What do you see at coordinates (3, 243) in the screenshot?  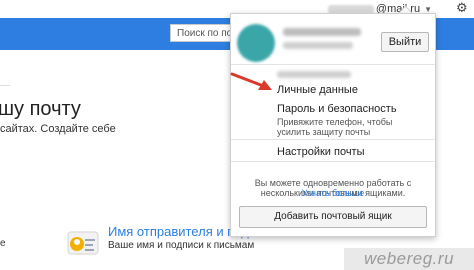 I see `partial-text: е` at bounding box center [3, 243].